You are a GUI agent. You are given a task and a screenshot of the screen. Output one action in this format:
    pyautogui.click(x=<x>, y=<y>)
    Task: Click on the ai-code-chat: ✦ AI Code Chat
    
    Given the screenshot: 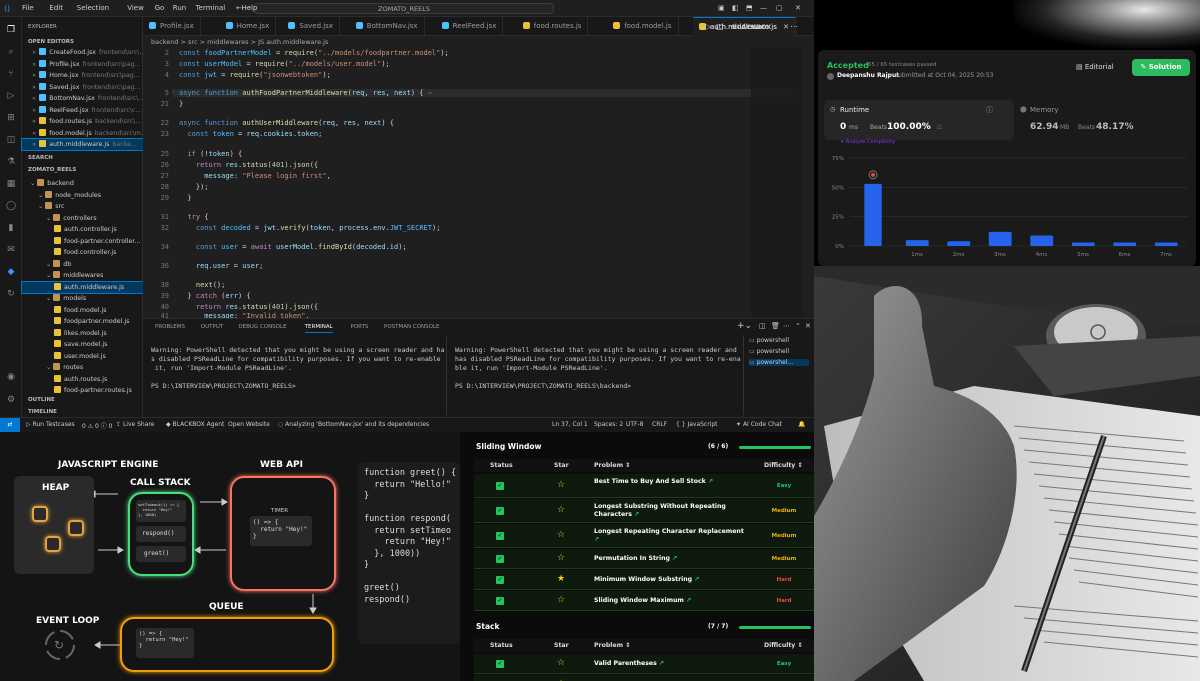 What is the action you would take?
    pyautogui.click(x=759, y=424)
    